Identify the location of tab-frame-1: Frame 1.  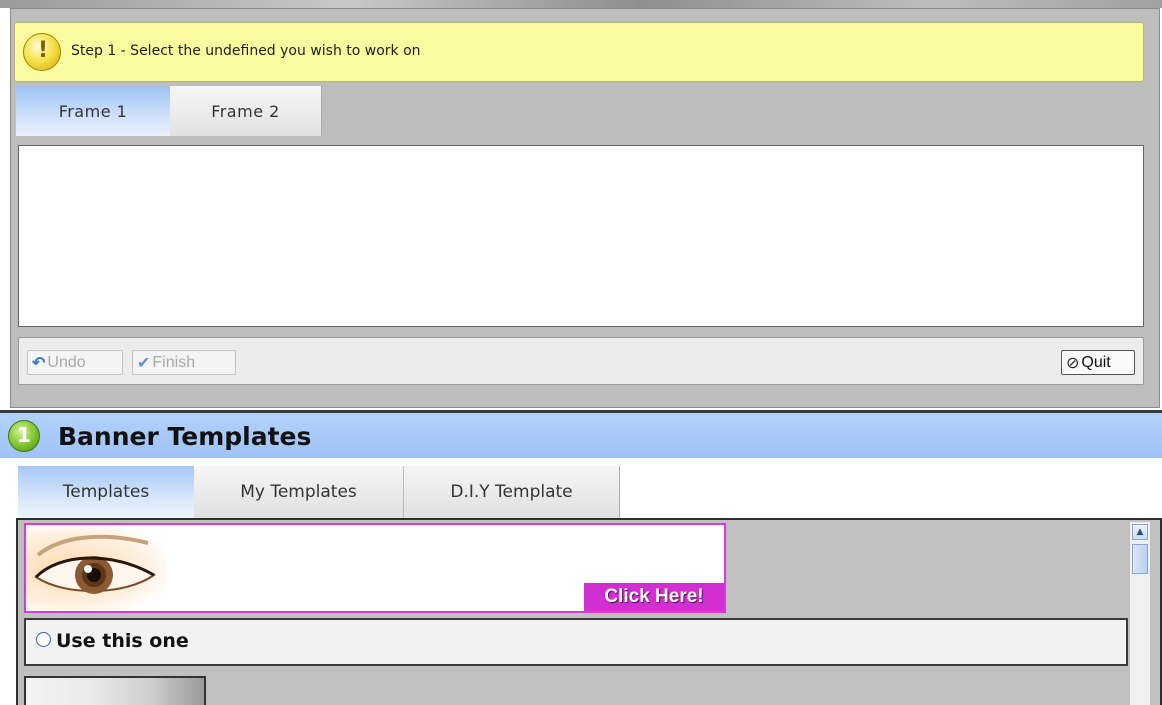
(93, 111).